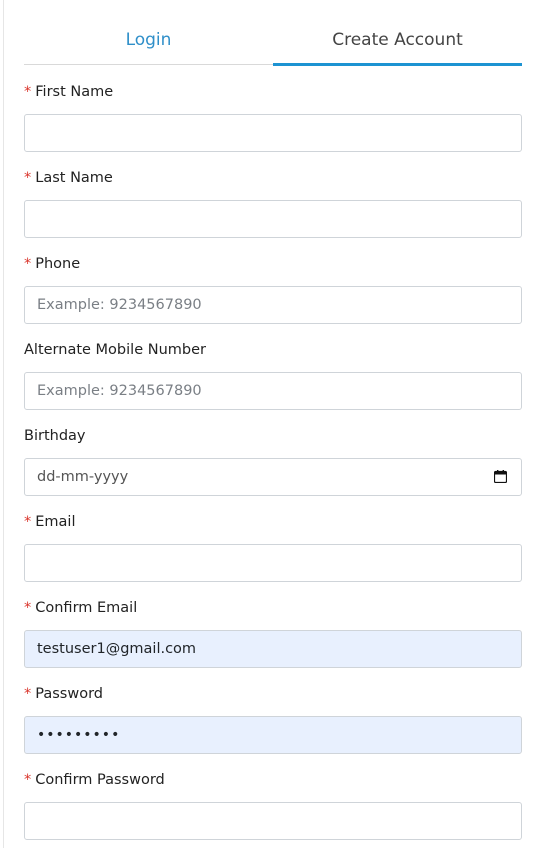 The height and width of the screenshot is (848, 542). Describe the element at coordinates (55, 436) in the screenshot. I see `birthday-label: Birthday` at that location.